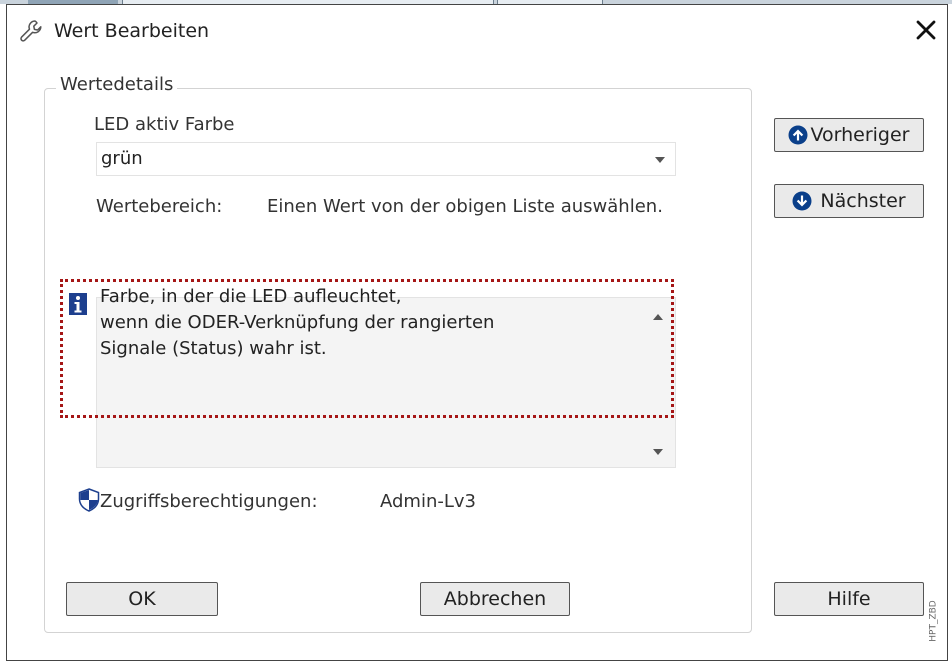  What do you see at coordinates (164, 124) in the screenshot?
I see `field-label: LED aktiv Farbe` at bounding box center [164, 124].